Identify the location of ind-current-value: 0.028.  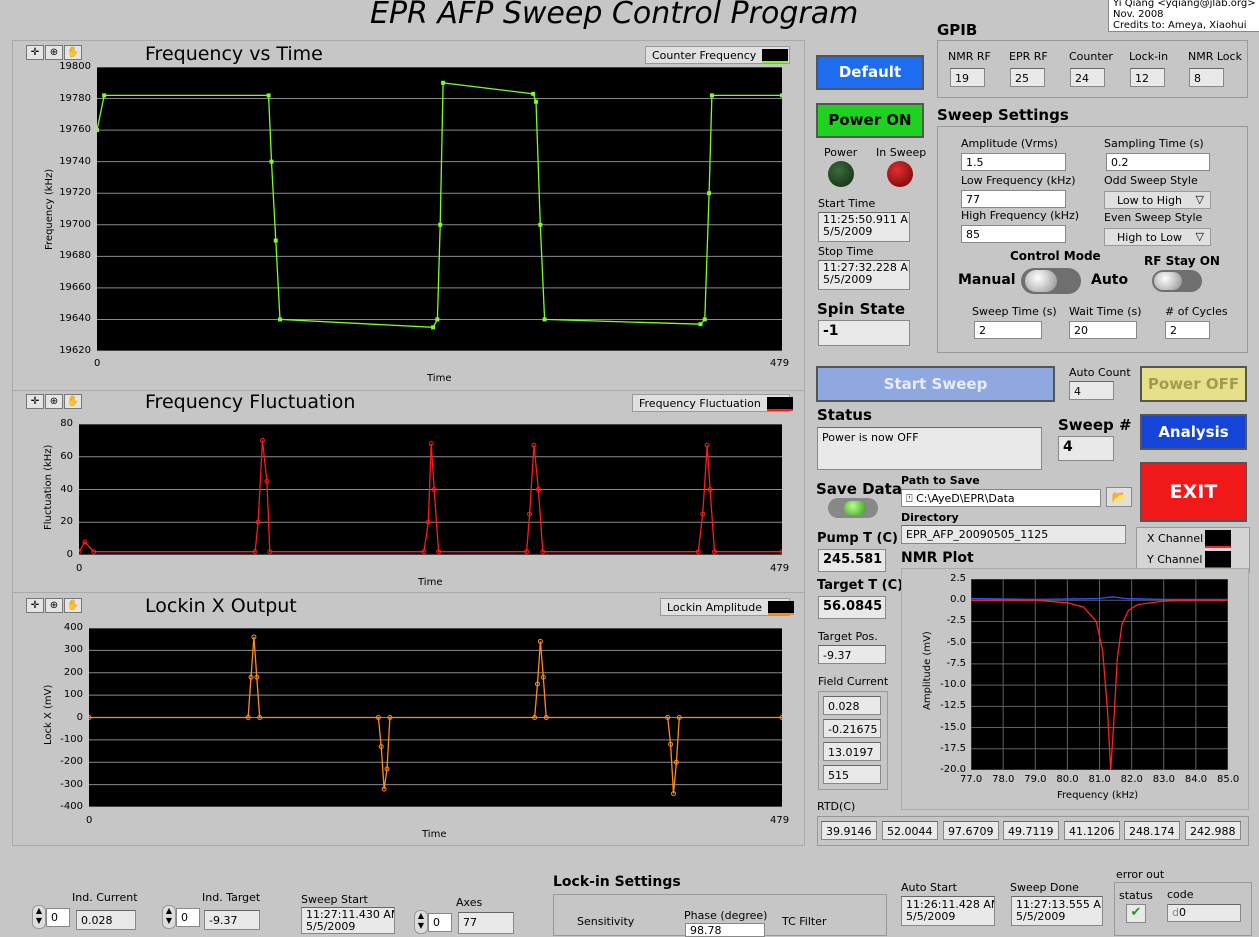
(106, 920).